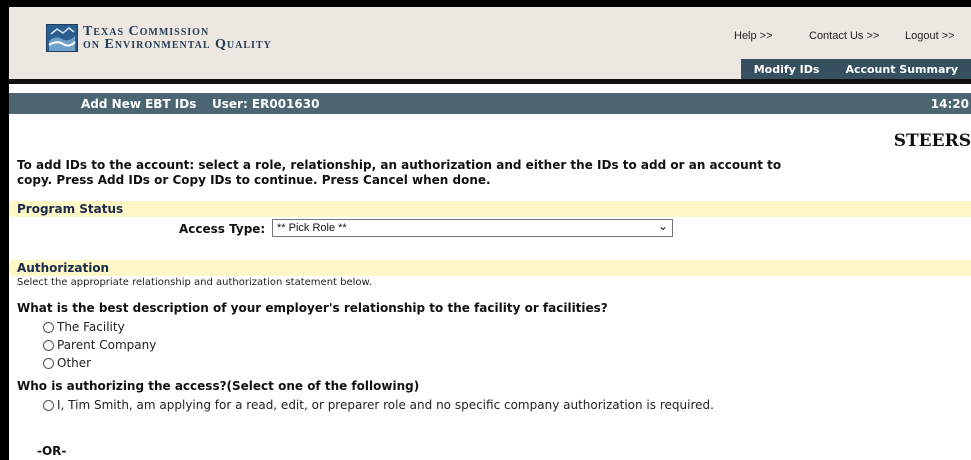  I want to click on radio-the-facility: The Facility, so click(84, 327).